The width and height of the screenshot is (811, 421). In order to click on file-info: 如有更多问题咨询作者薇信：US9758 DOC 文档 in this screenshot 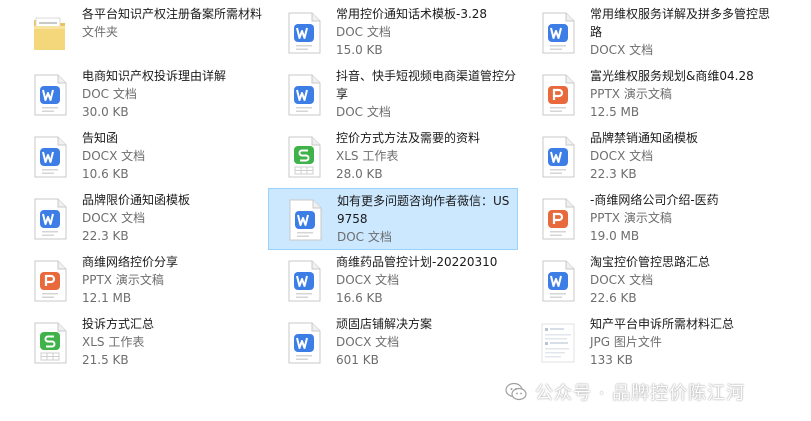, I will do `click(427, 219)`.